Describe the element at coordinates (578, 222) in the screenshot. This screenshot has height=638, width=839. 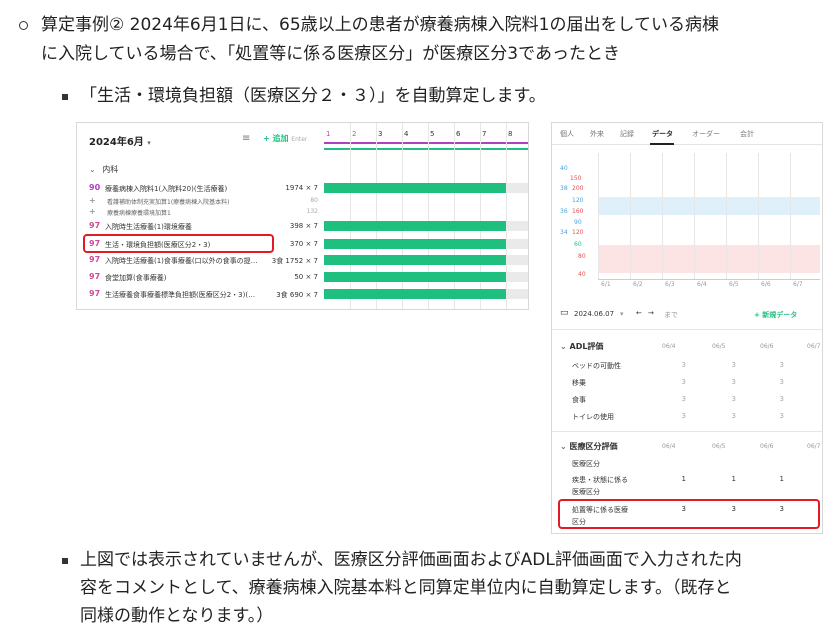
I see `y-tick: 90` at that location.